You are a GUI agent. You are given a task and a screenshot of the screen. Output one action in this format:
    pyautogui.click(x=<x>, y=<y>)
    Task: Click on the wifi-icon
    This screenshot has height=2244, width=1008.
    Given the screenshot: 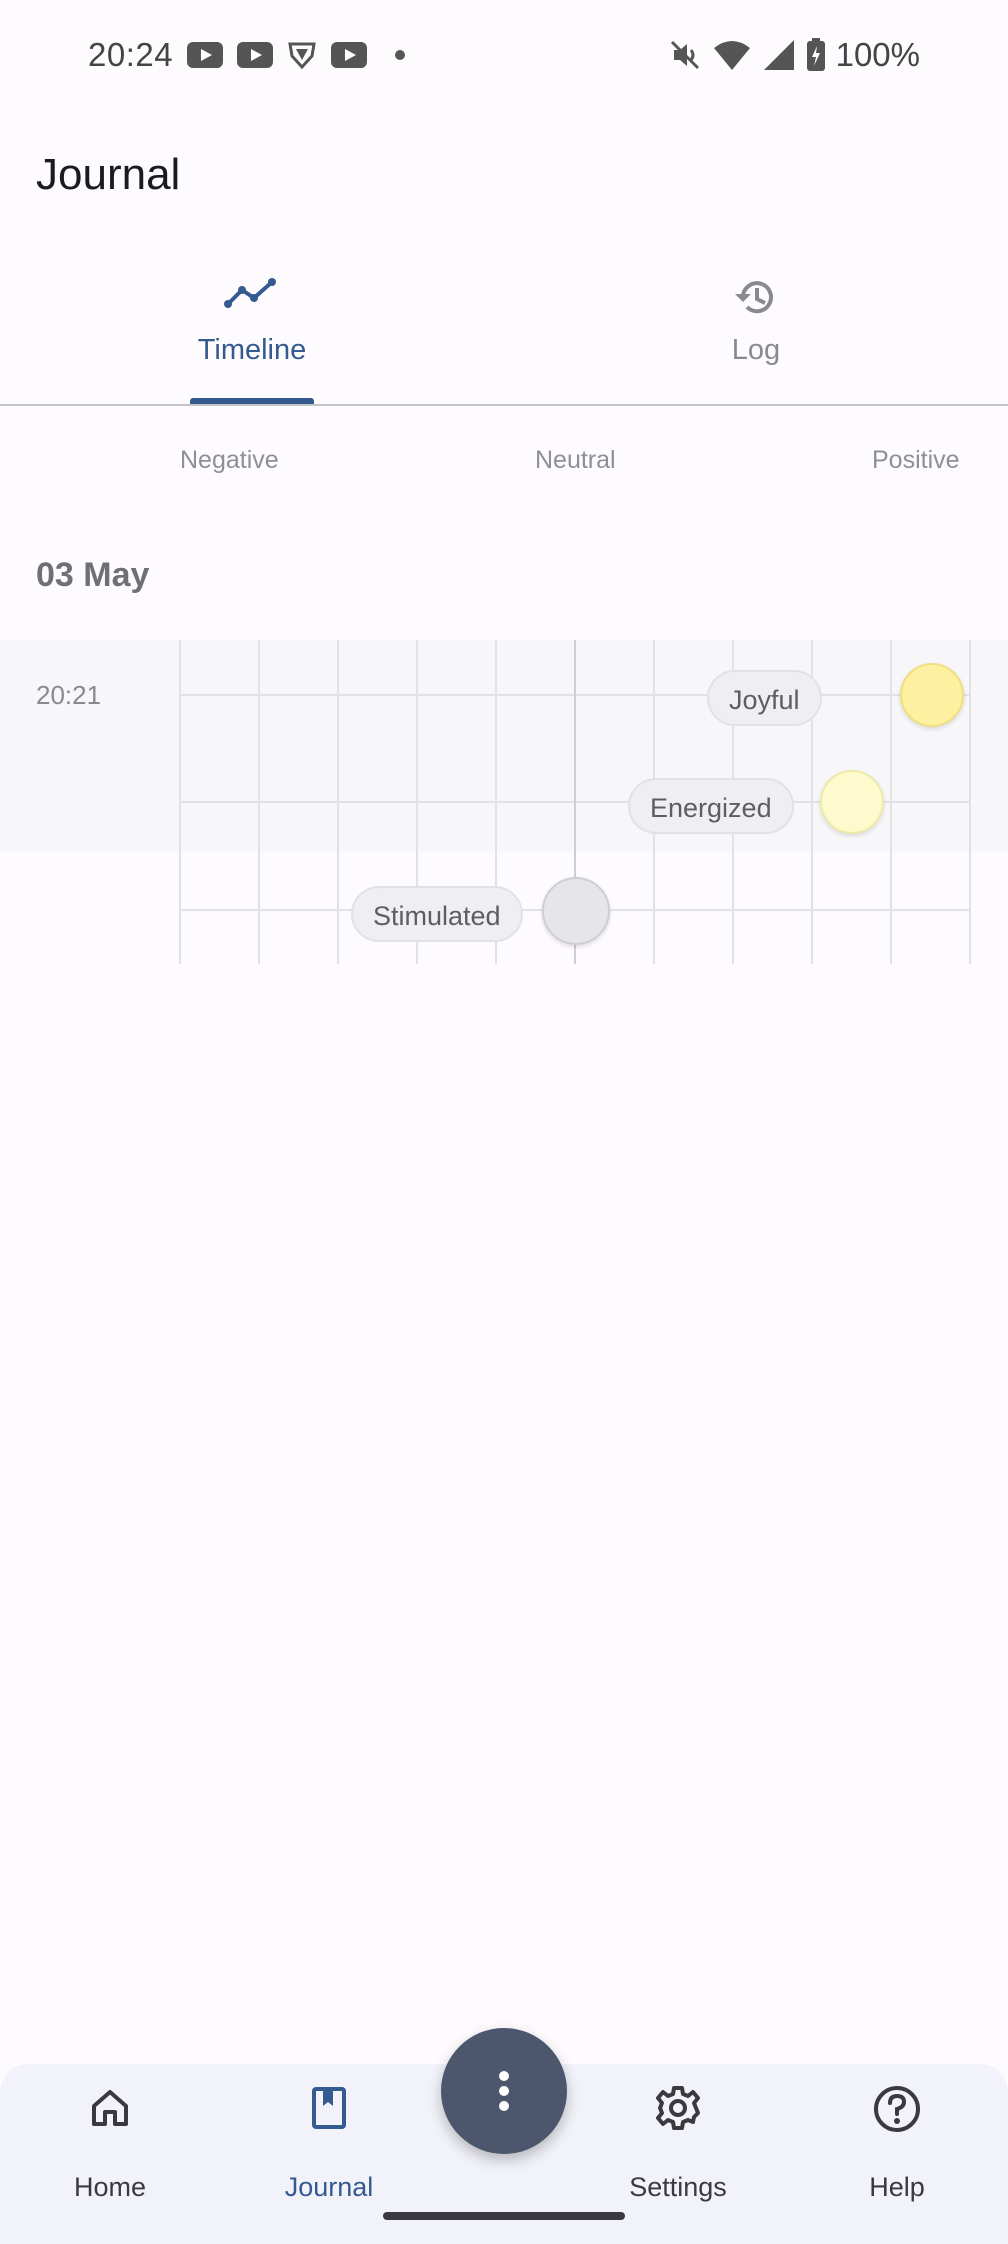 What is the action you would take?
    pyautogui.click(x=731, y=55)
    